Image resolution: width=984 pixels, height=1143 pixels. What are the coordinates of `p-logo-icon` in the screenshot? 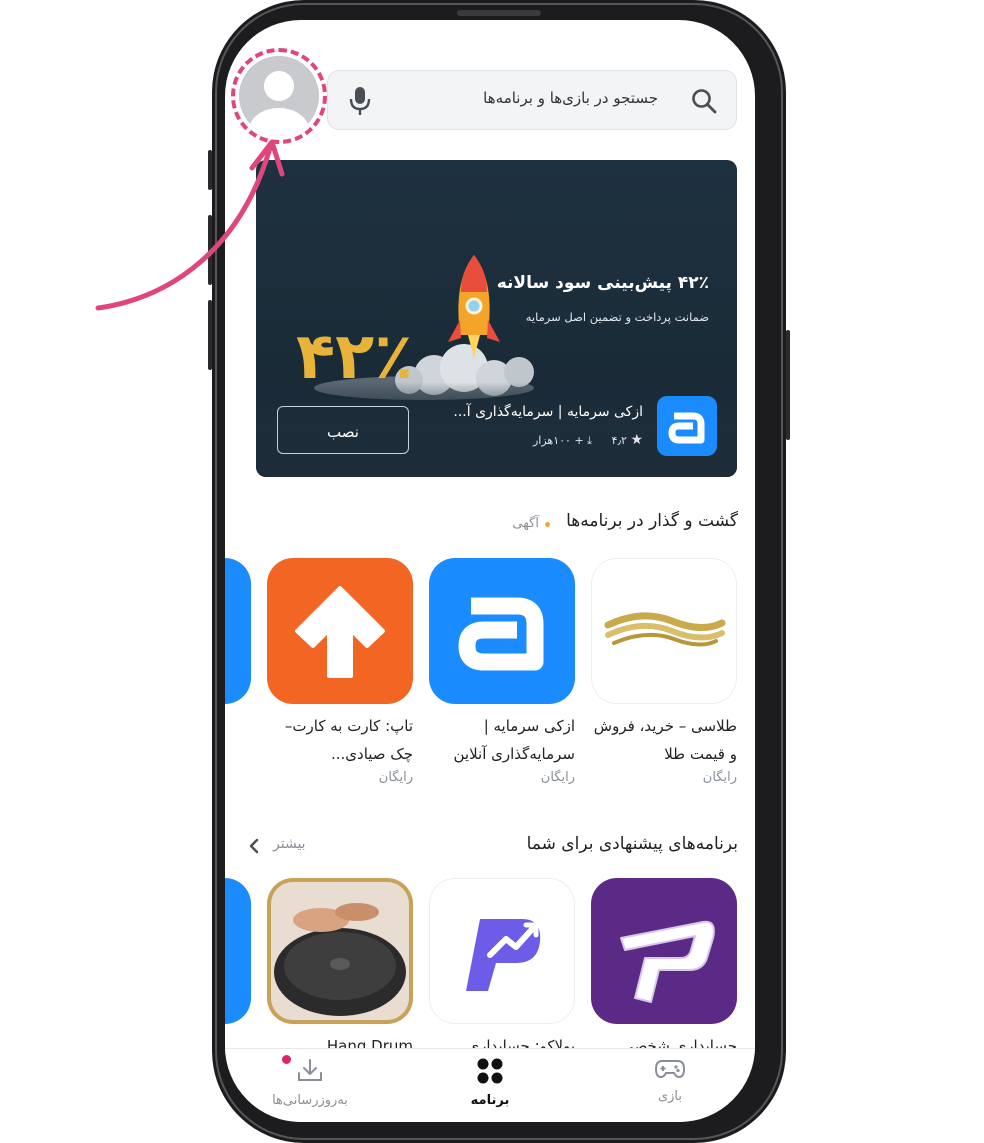 It's located at (667, 961).